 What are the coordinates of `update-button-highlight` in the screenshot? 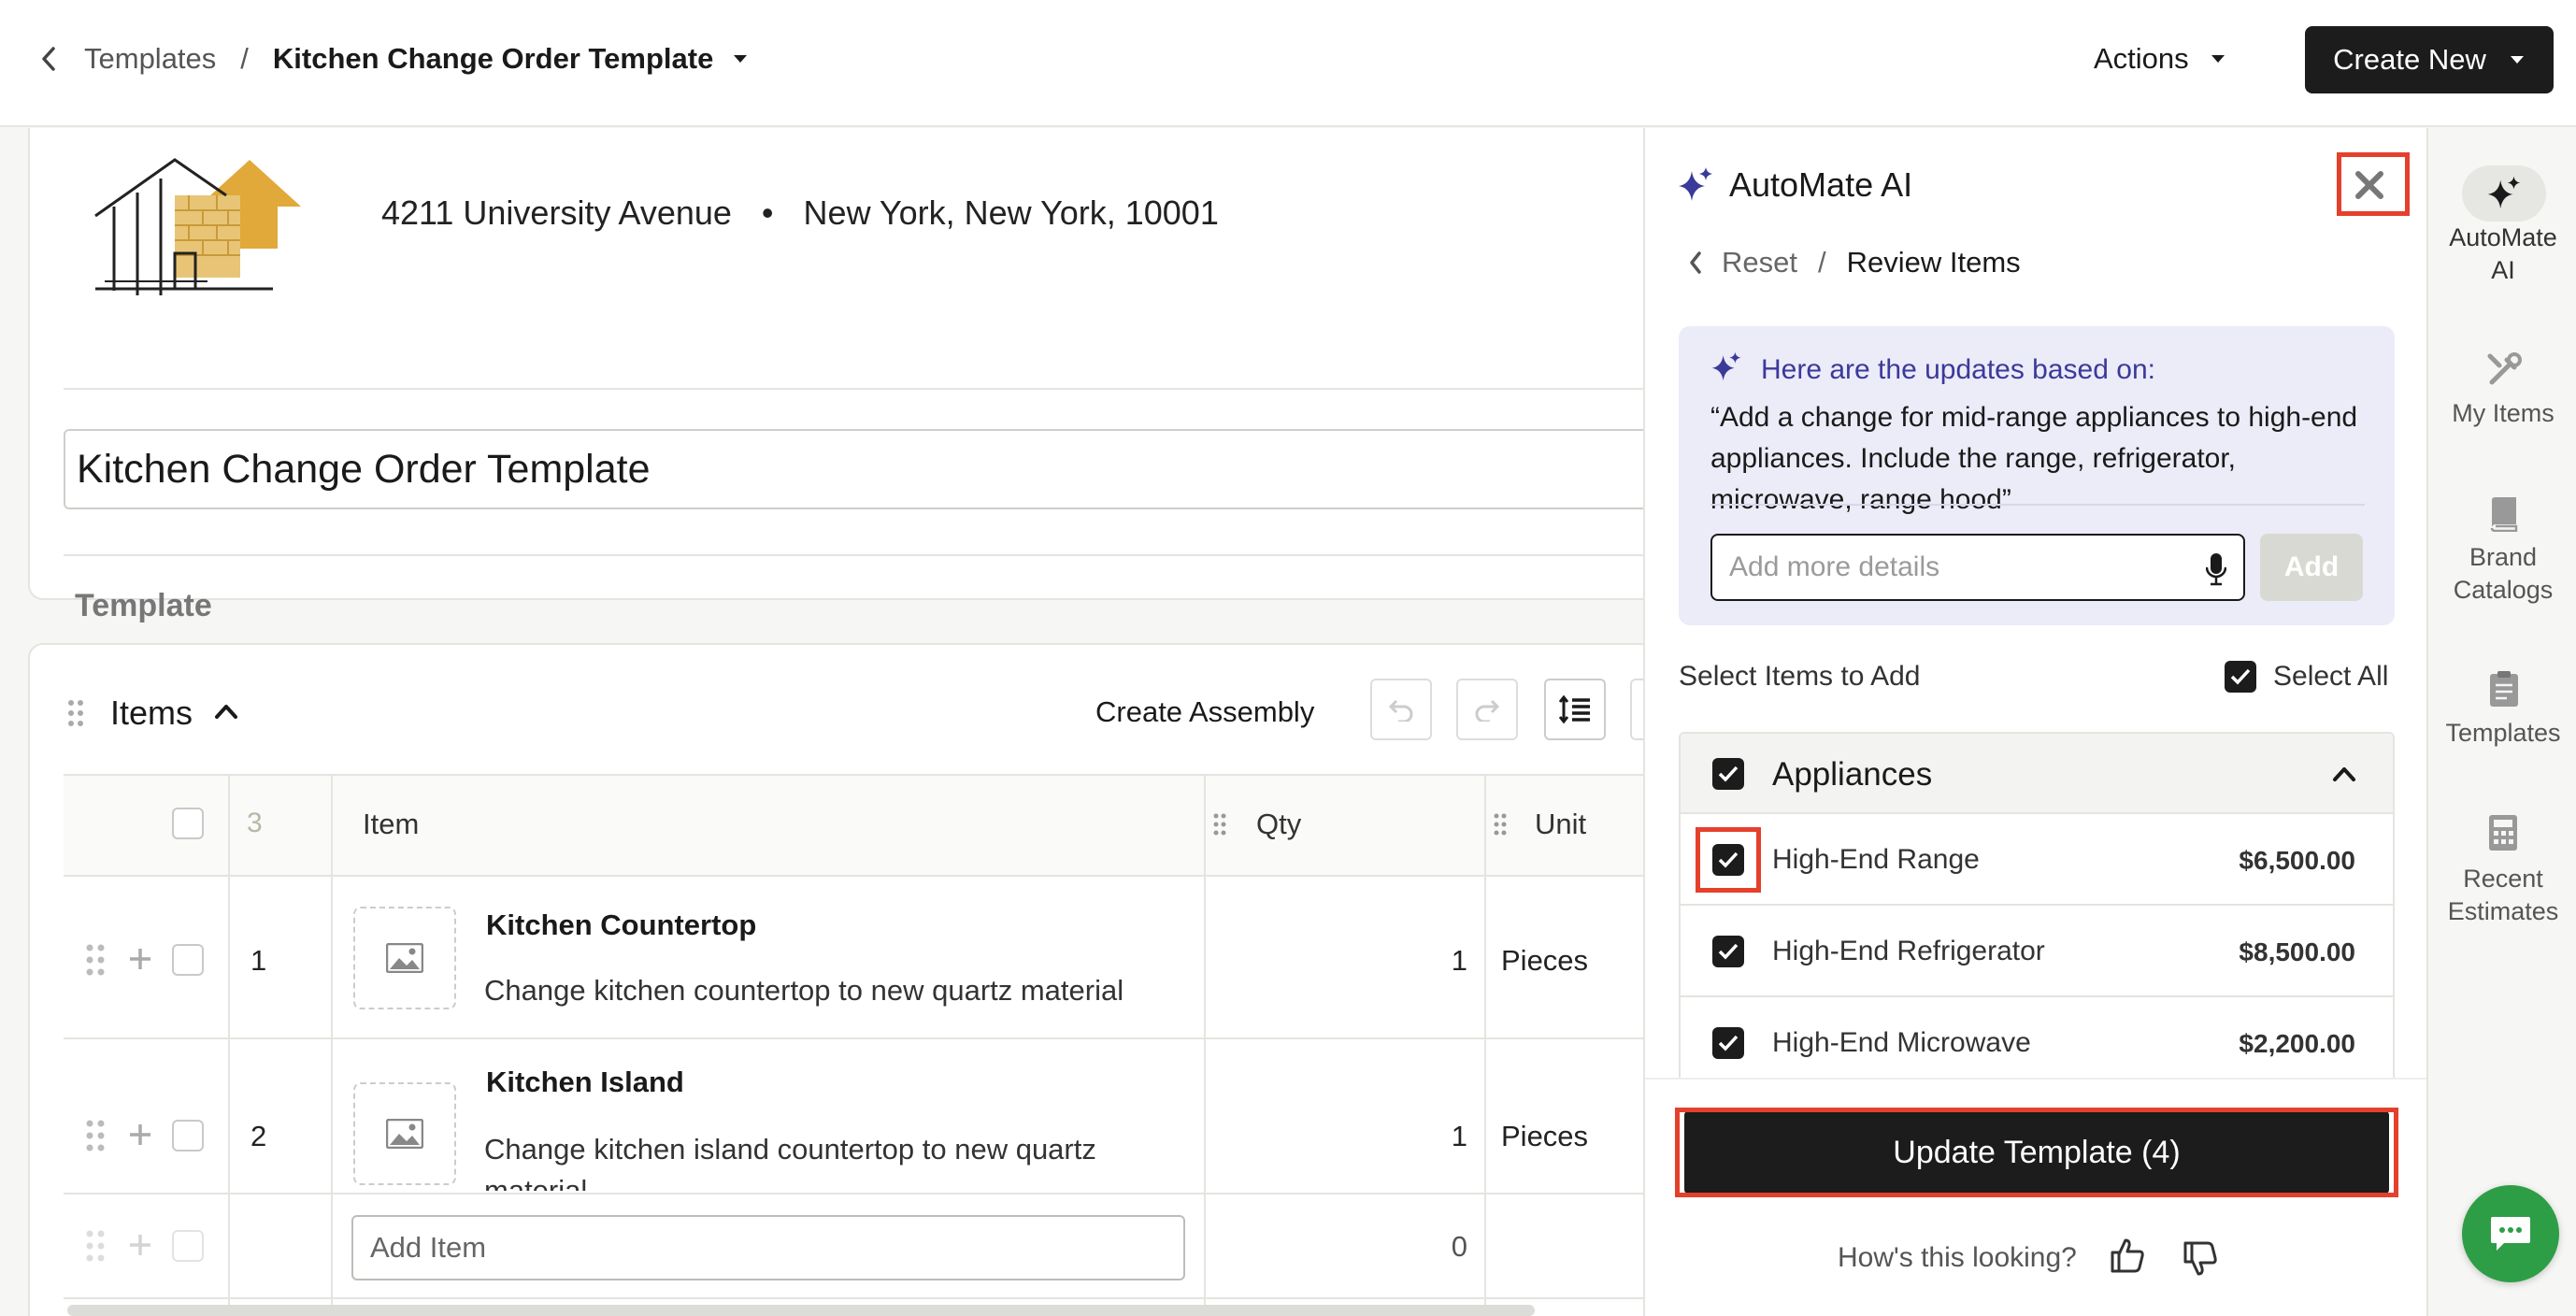 It's located at (2036, 1152).